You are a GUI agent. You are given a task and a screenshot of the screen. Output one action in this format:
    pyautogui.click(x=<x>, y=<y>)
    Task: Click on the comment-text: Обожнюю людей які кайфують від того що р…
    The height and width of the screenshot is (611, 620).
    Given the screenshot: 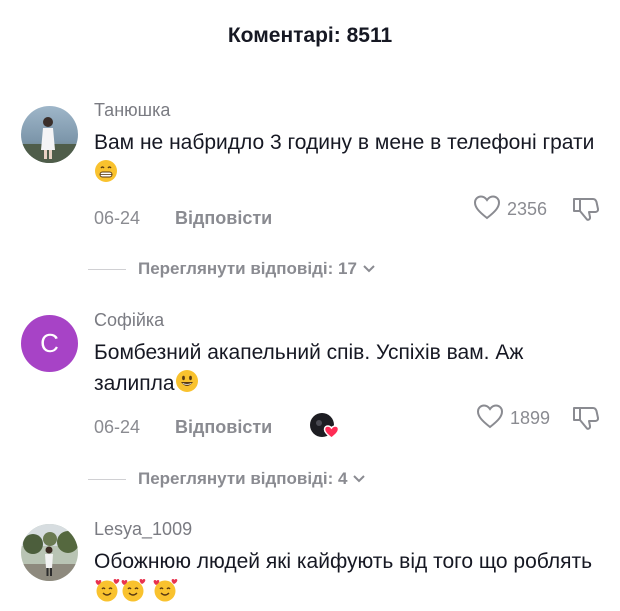 What is the action you would take?
    pyautogui.click(x=349, y=578)
    